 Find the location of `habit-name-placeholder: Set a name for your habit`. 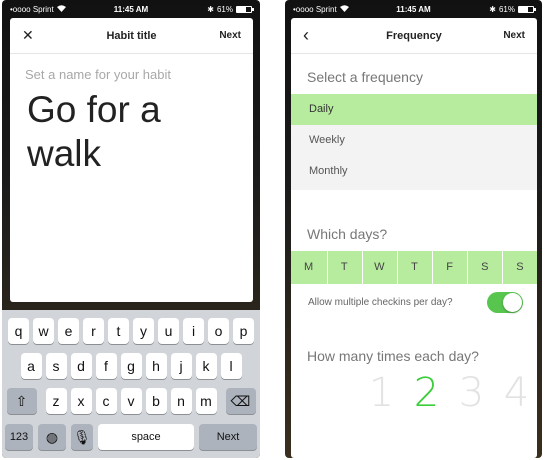

habit-name-placeholder: Set a name for your habit is located at coordinates (98, 74).